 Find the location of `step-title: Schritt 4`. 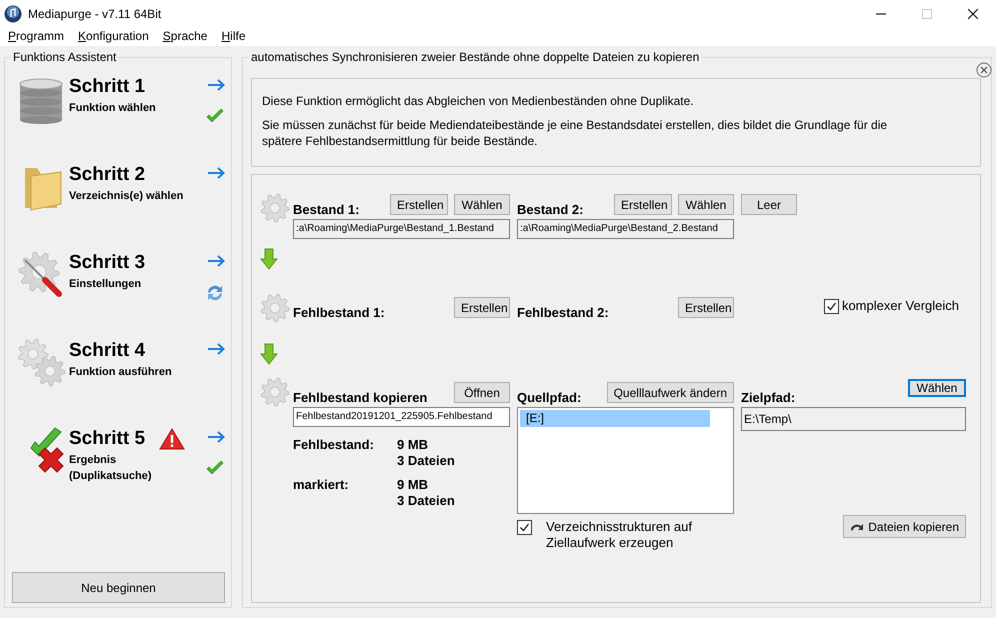

step-title: Schritt 4 is located at coordinates (107, 351).